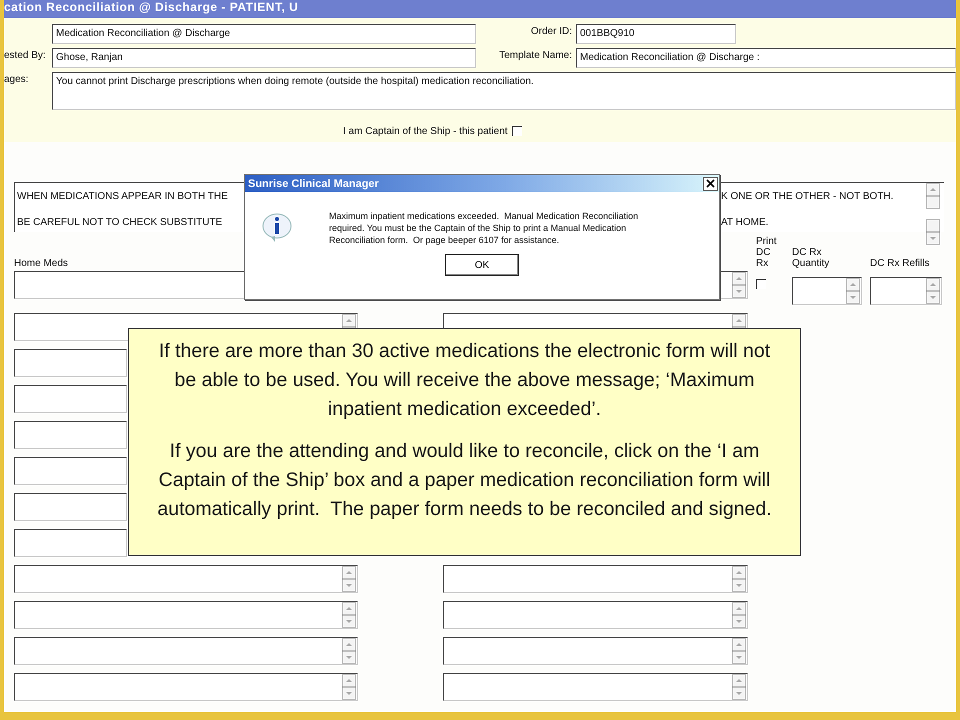 The height and width of the screenshot is (720, 960). I want to click on refills-field, so click(906, 291).